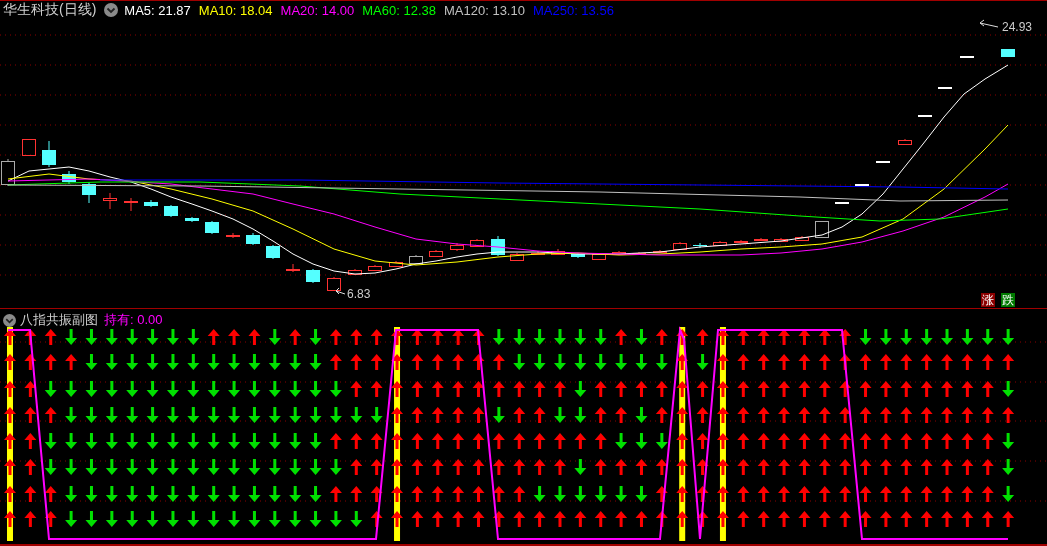  Describe the element at coordinates (133, 320) in the screenshot. I see `holding-value: 持有: 0.00` at that location.